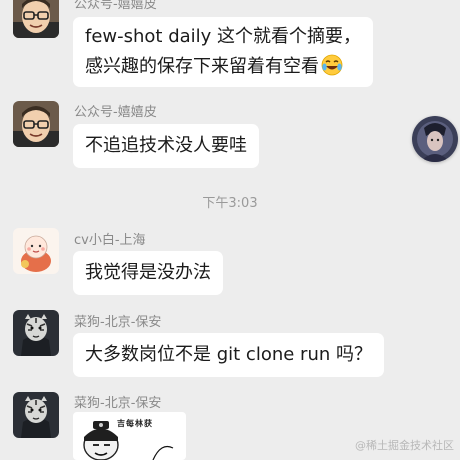 The height and width of the screenshot is (460, 460). Describe the element at coordinates (332, 65) in the screenshot. I see `laughing-crying-emoji` at that location.